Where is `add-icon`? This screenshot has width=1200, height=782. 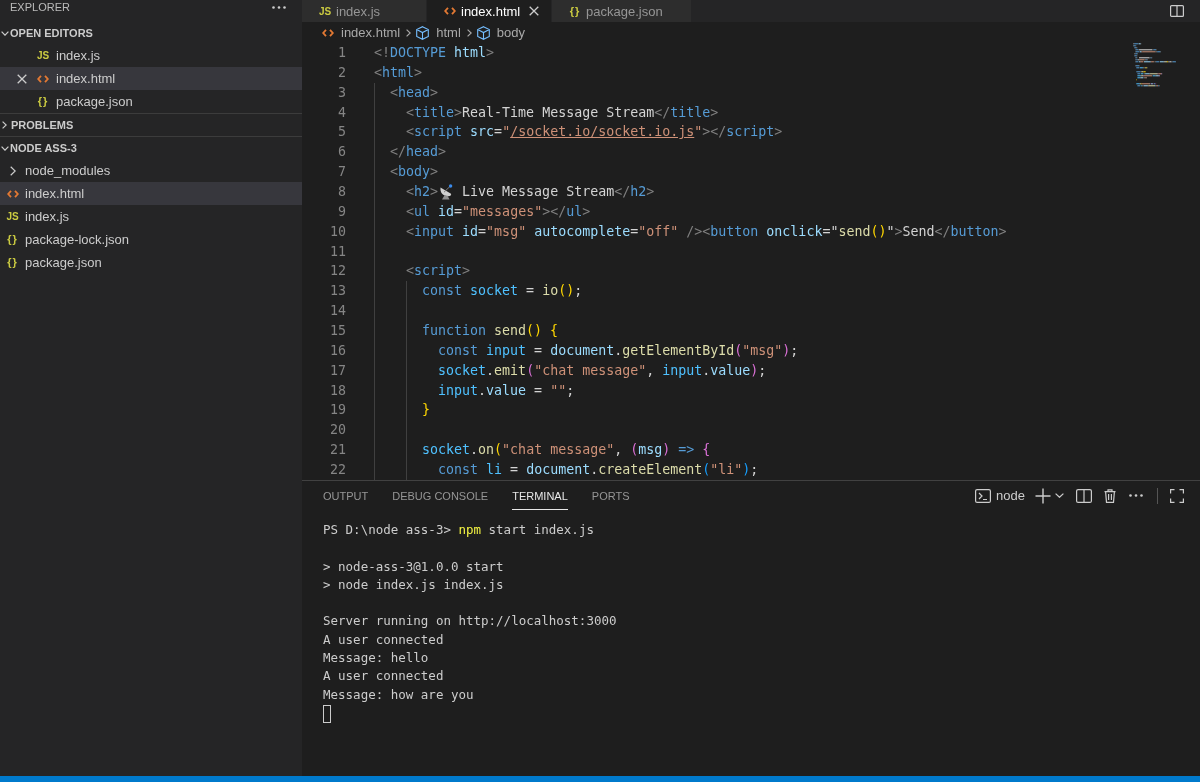
add-icon is located at coordinates (1043, 495).